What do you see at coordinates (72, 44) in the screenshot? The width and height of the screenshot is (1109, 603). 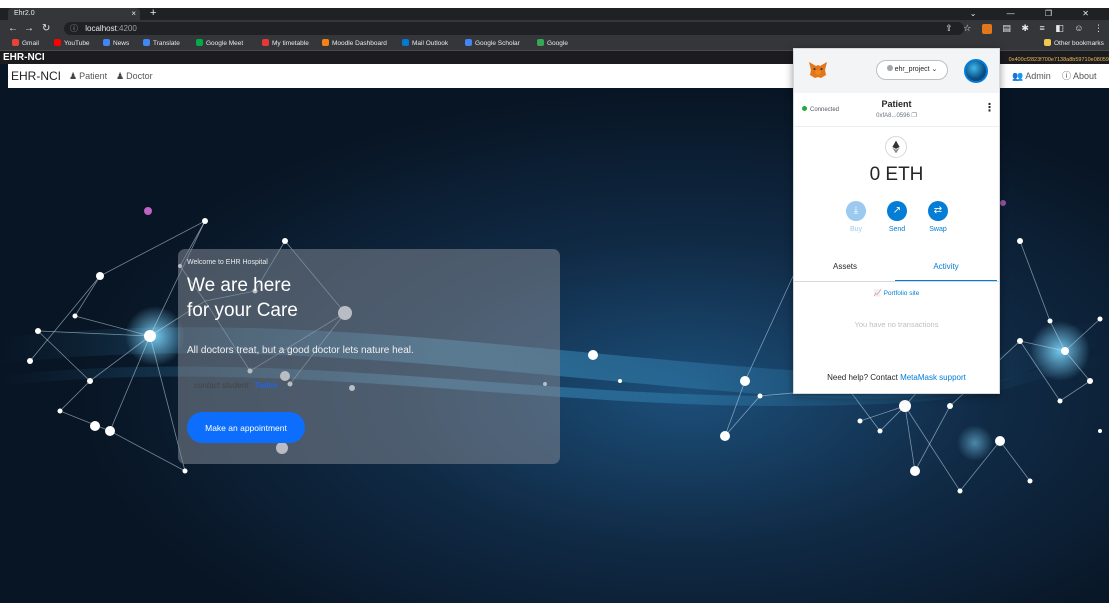 I see `bookmark-youtube: YouTube` at bounding box center [72, 44].